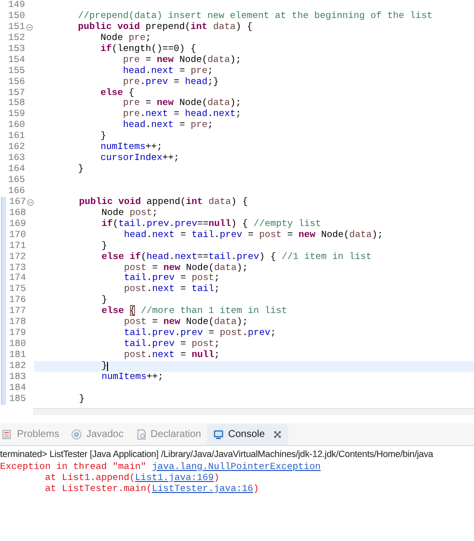 The width and height of the screenshot is (474, 541). What do you see at coordinates (236, 257) in the screenshot?
I see `code-line: else if(head.next==tail.prev) { //1 item in list` at bounding box center [236, 257].